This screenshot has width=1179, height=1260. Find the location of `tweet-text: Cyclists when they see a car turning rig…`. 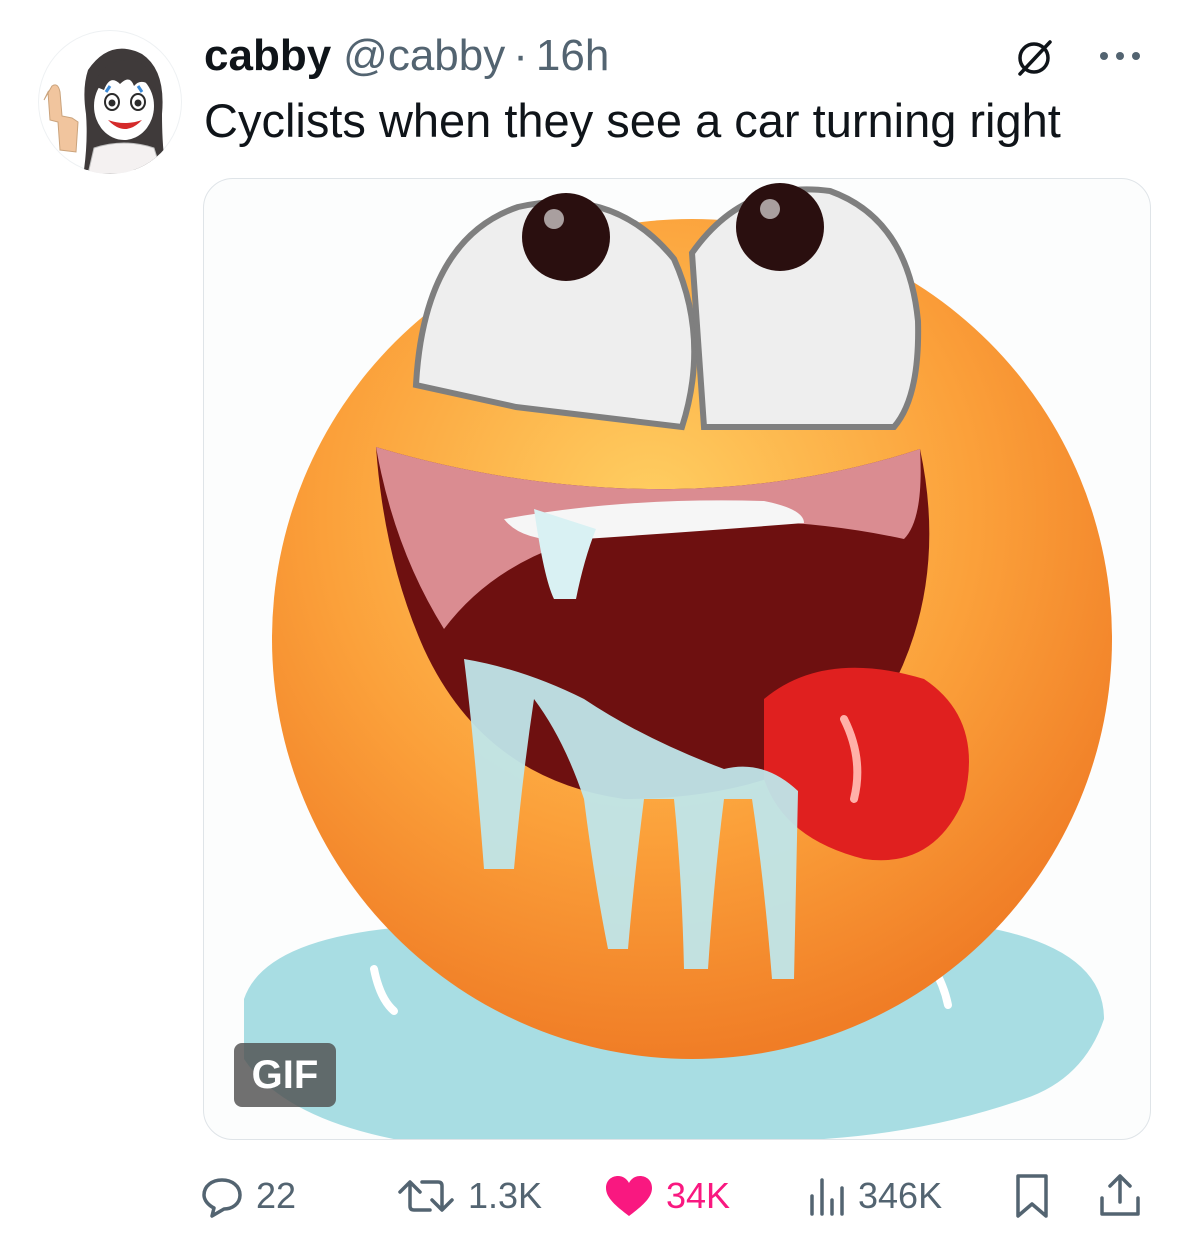

tweet-text: Cyclists when they see a car turning rig… is located at coordinates (632, 120).